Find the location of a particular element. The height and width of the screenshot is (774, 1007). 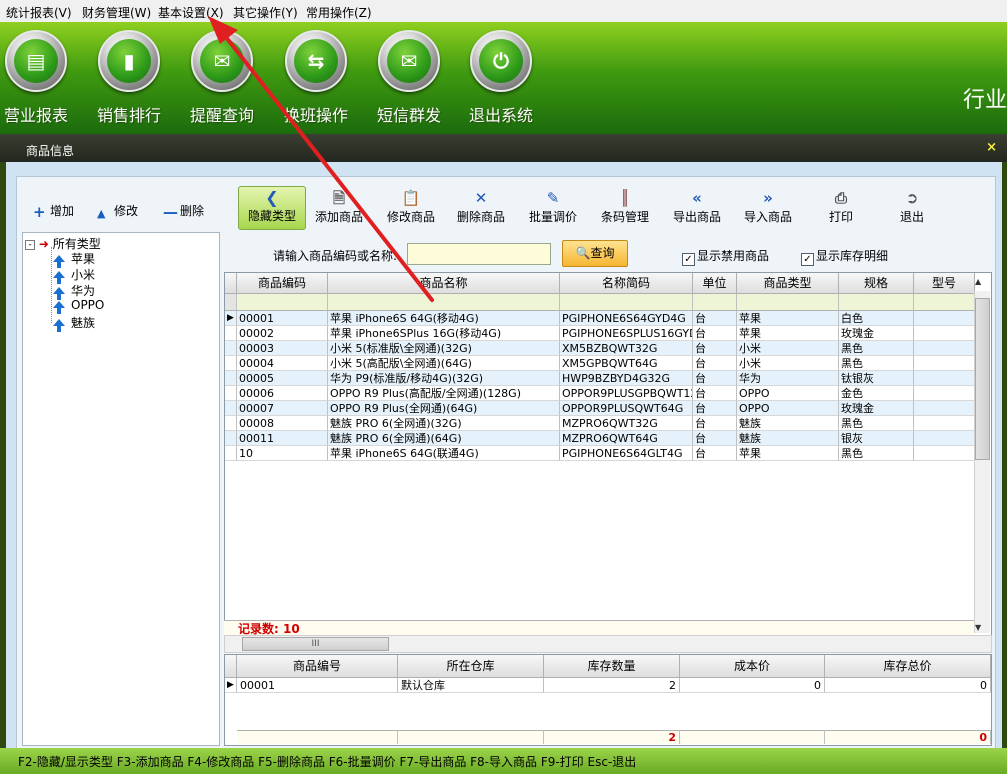

stock-cell: 2 is located at coordinates (612, 685).